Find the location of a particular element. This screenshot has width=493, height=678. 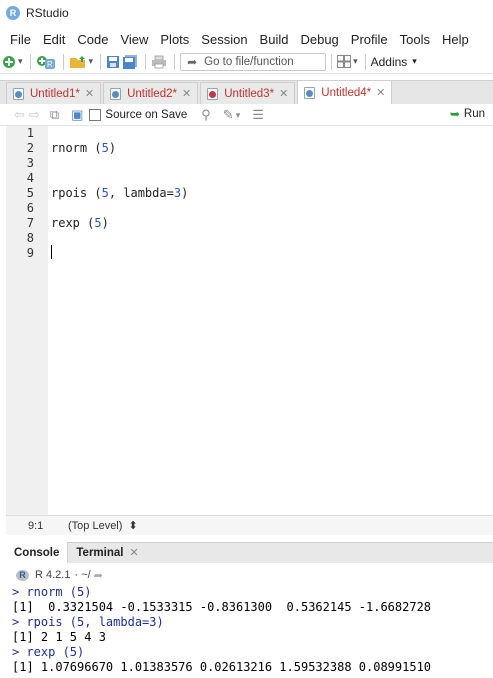

show-in-window-icon: ⧉ is located at coordinates (54, 115).